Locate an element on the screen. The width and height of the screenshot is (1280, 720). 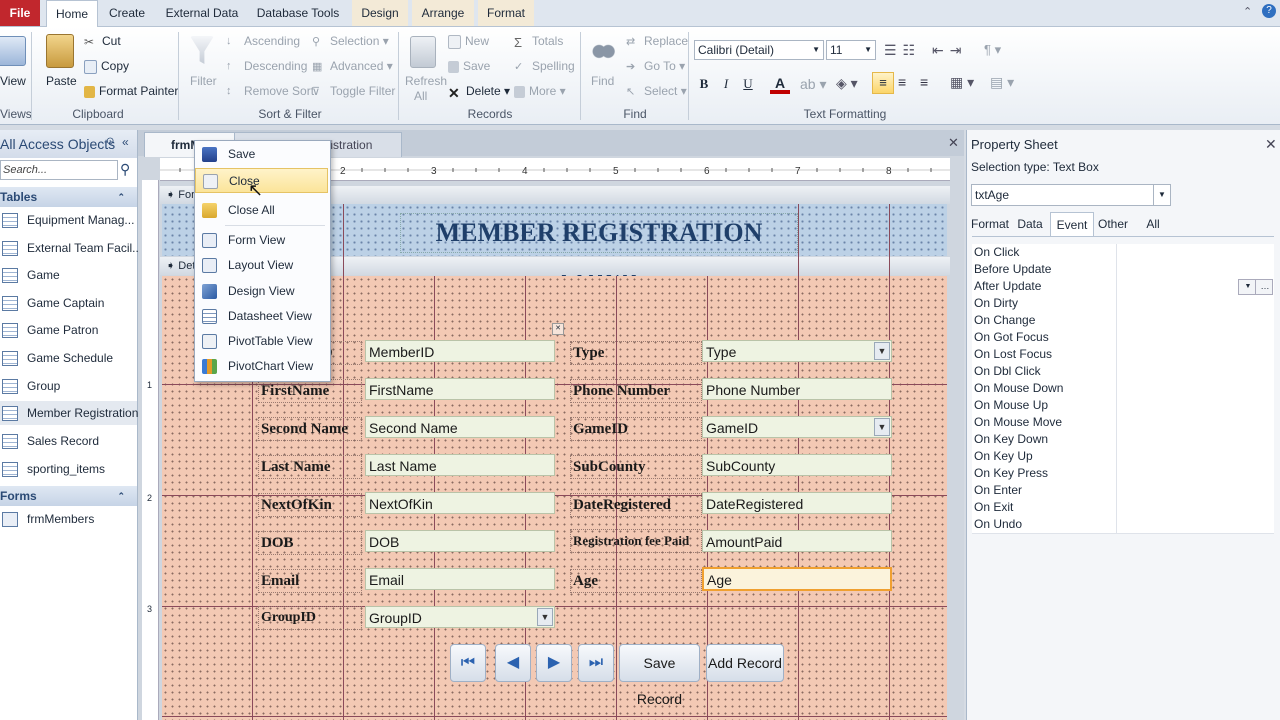
nav-table-item: Game is located at coordinates (68, 275).